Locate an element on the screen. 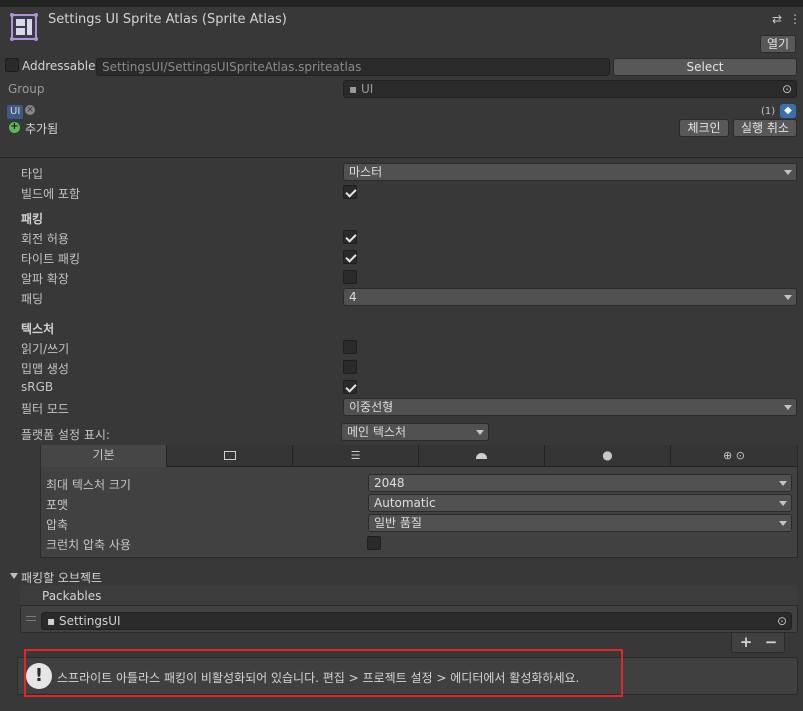  web-icon: ⊕ ⊙ is located at coordinates (734, 455).